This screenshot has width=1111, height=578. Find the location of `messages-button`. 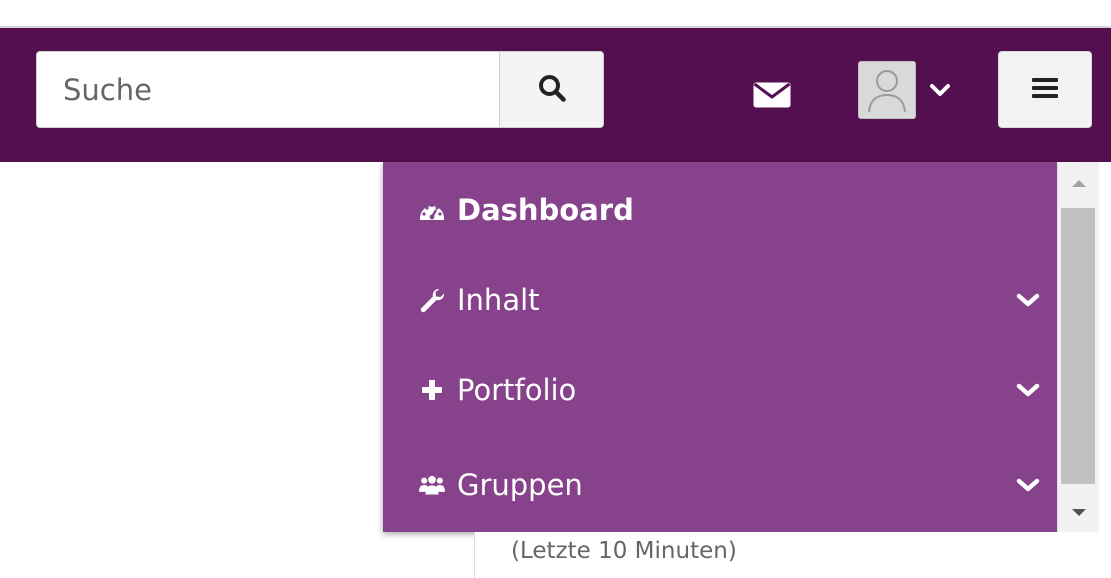

messages-button is located at coordinates (772, 97).